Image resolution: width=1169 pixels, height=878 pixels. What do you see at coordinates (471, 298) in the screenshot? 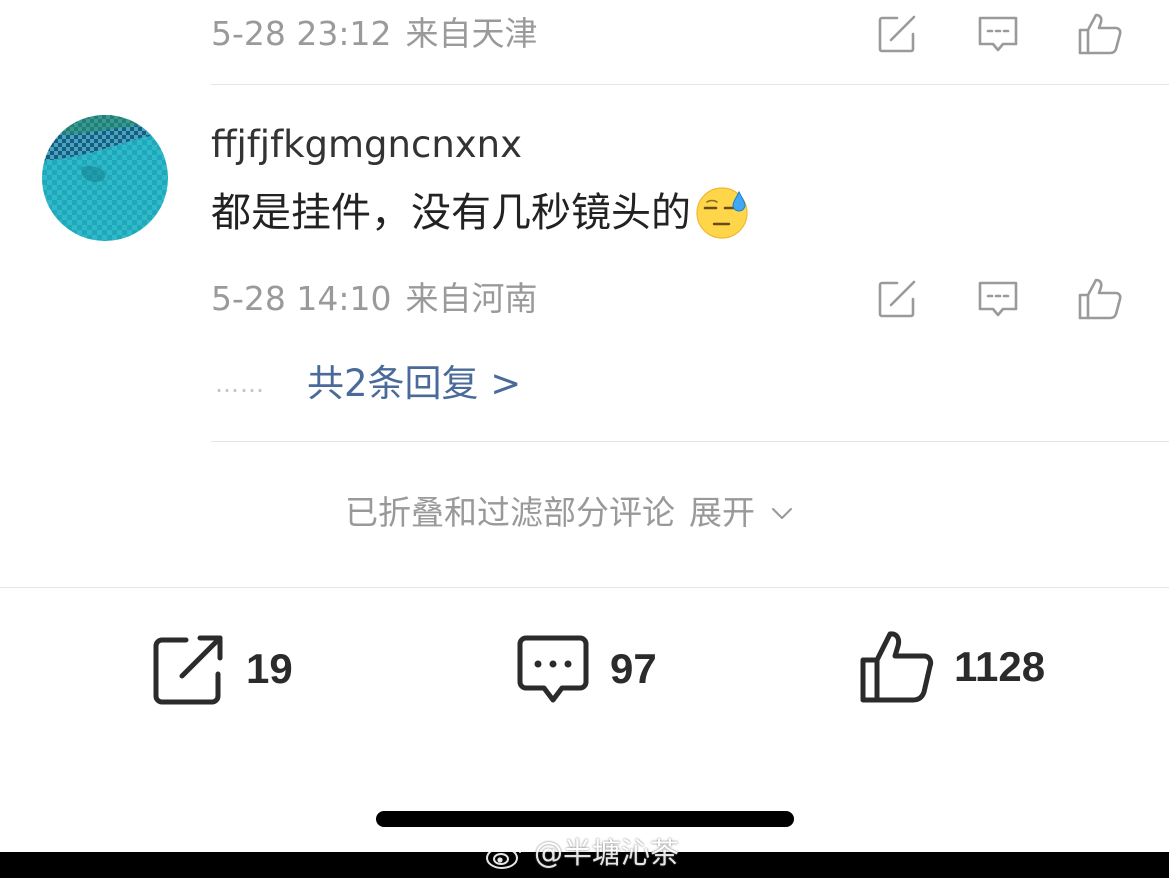
I see `comment-location: 来自河南` at bounding box center [471, 298].